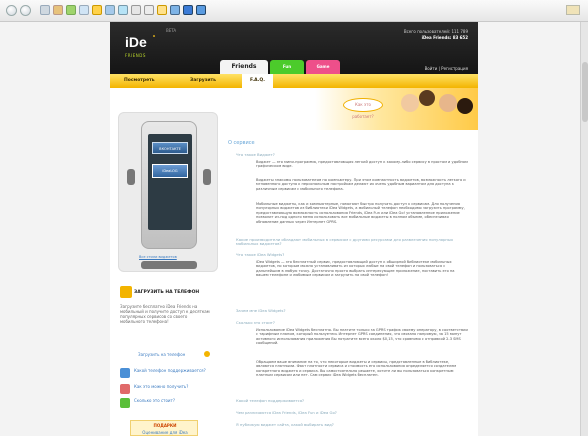 Image resolution: width=588 pixels, height=436 pixels. What do you see at coordinates (170, 370) in the screenshot?
I see `quick-link-label: Какой телефон поддерживается?` at bounding box center [170, 370].